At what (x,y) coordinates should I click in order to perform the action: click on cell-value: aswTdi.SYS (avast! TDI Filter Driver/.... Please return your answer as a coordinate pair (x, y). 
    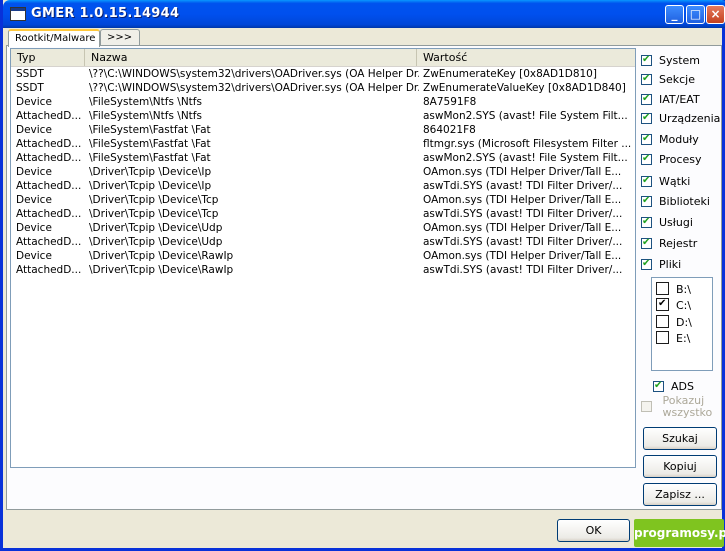
    Looking at the image, I should click on (523, 214).